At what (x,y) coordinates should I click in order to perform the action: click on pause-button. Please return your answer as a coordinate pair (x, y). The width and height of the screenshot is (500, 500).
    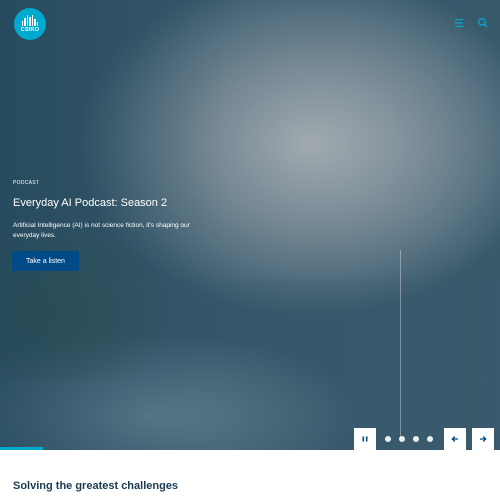
    Looking at the image, I should click on (365, 439).